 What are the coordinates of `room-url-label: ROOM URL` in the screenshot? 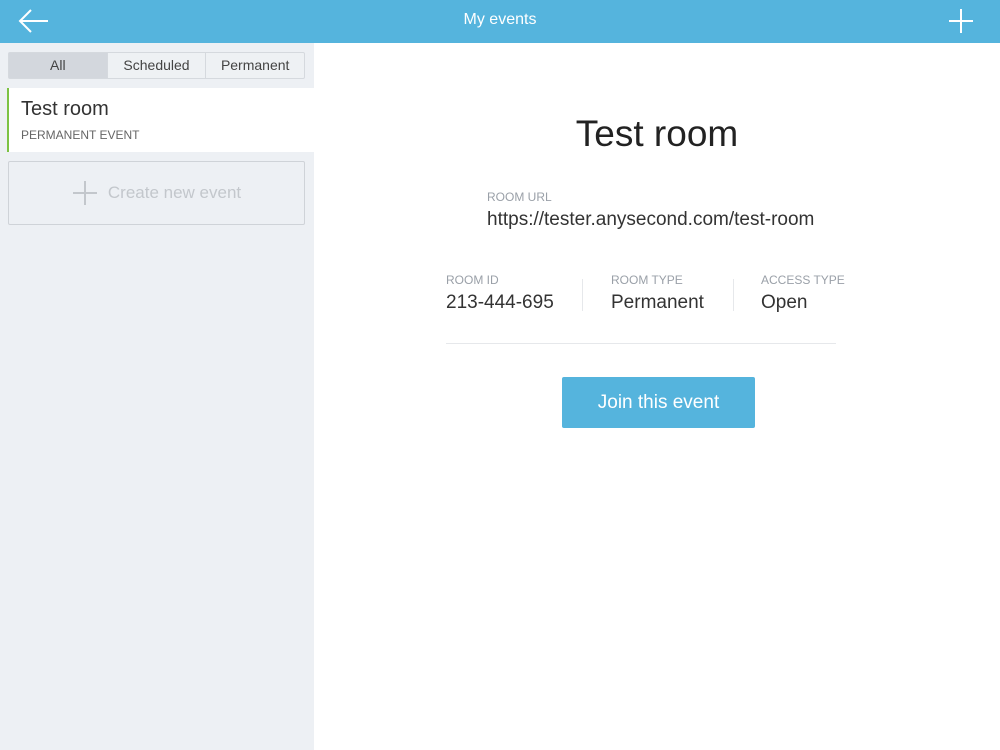 It's located at (519, 197).